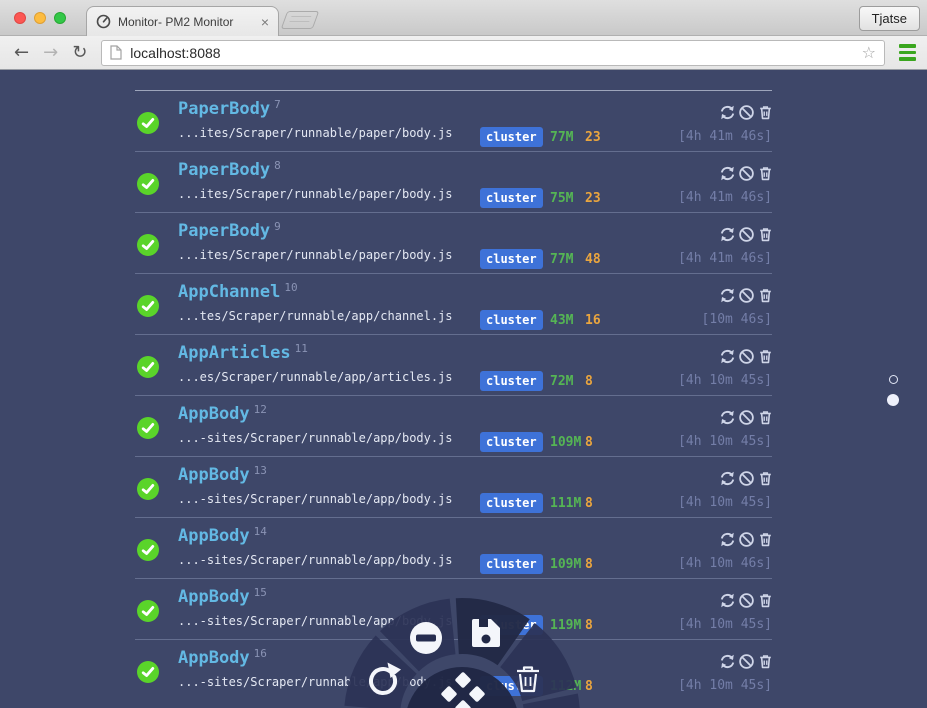 The image size is (927, 708). Describe the element at coordinates (234, 353) in the screenshot. I see `process-name: AppArticles` at that location.